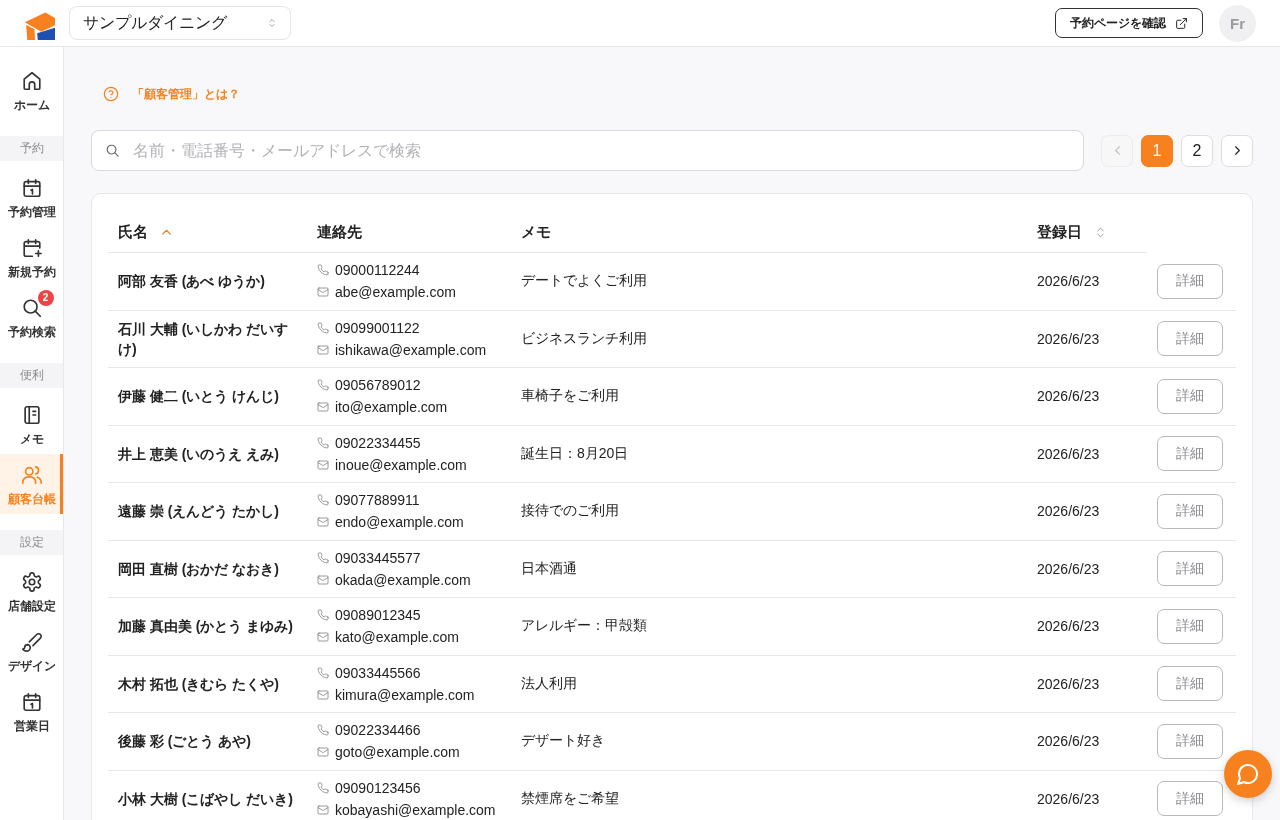 Image resolution: width=1280 pixels, height=820 pixels. What do you see at coordinates (377, 501) in the screenshot?
I see `phone-number: 09077889911` at bounding box center [377, 501].